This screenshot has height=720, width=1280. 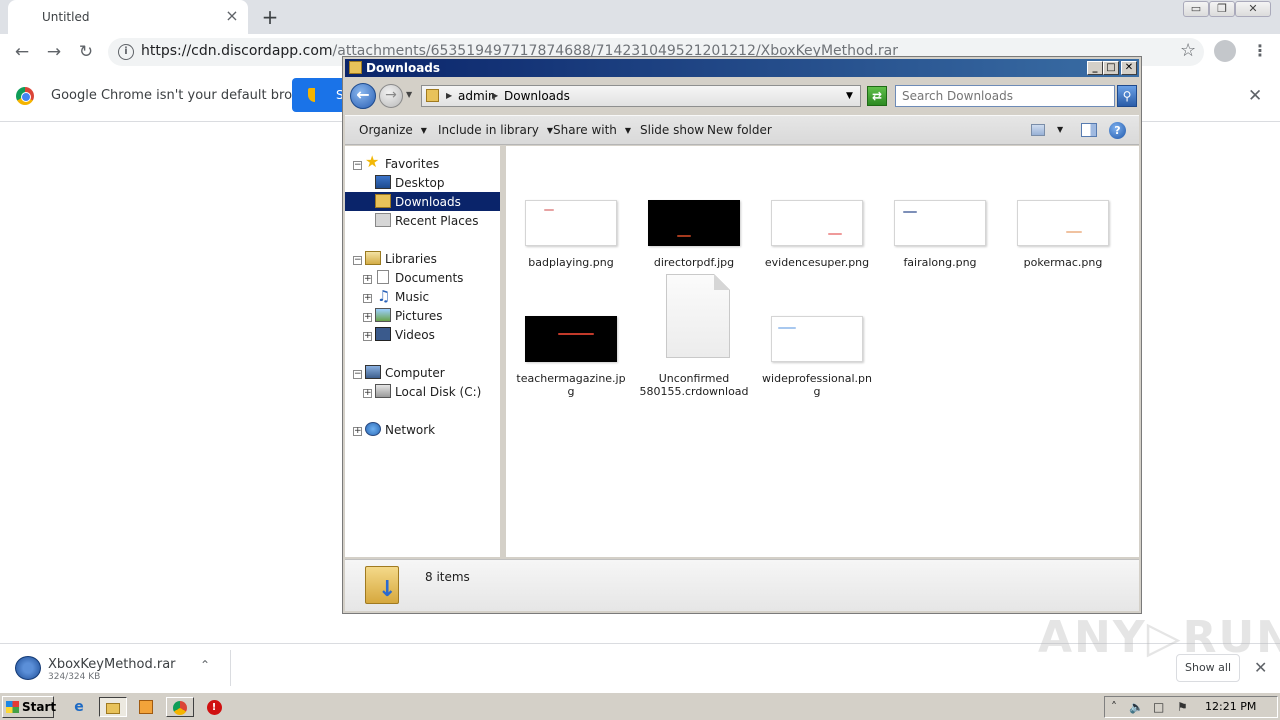 I want to click on libraries-icon, so click(x=373, y=258).